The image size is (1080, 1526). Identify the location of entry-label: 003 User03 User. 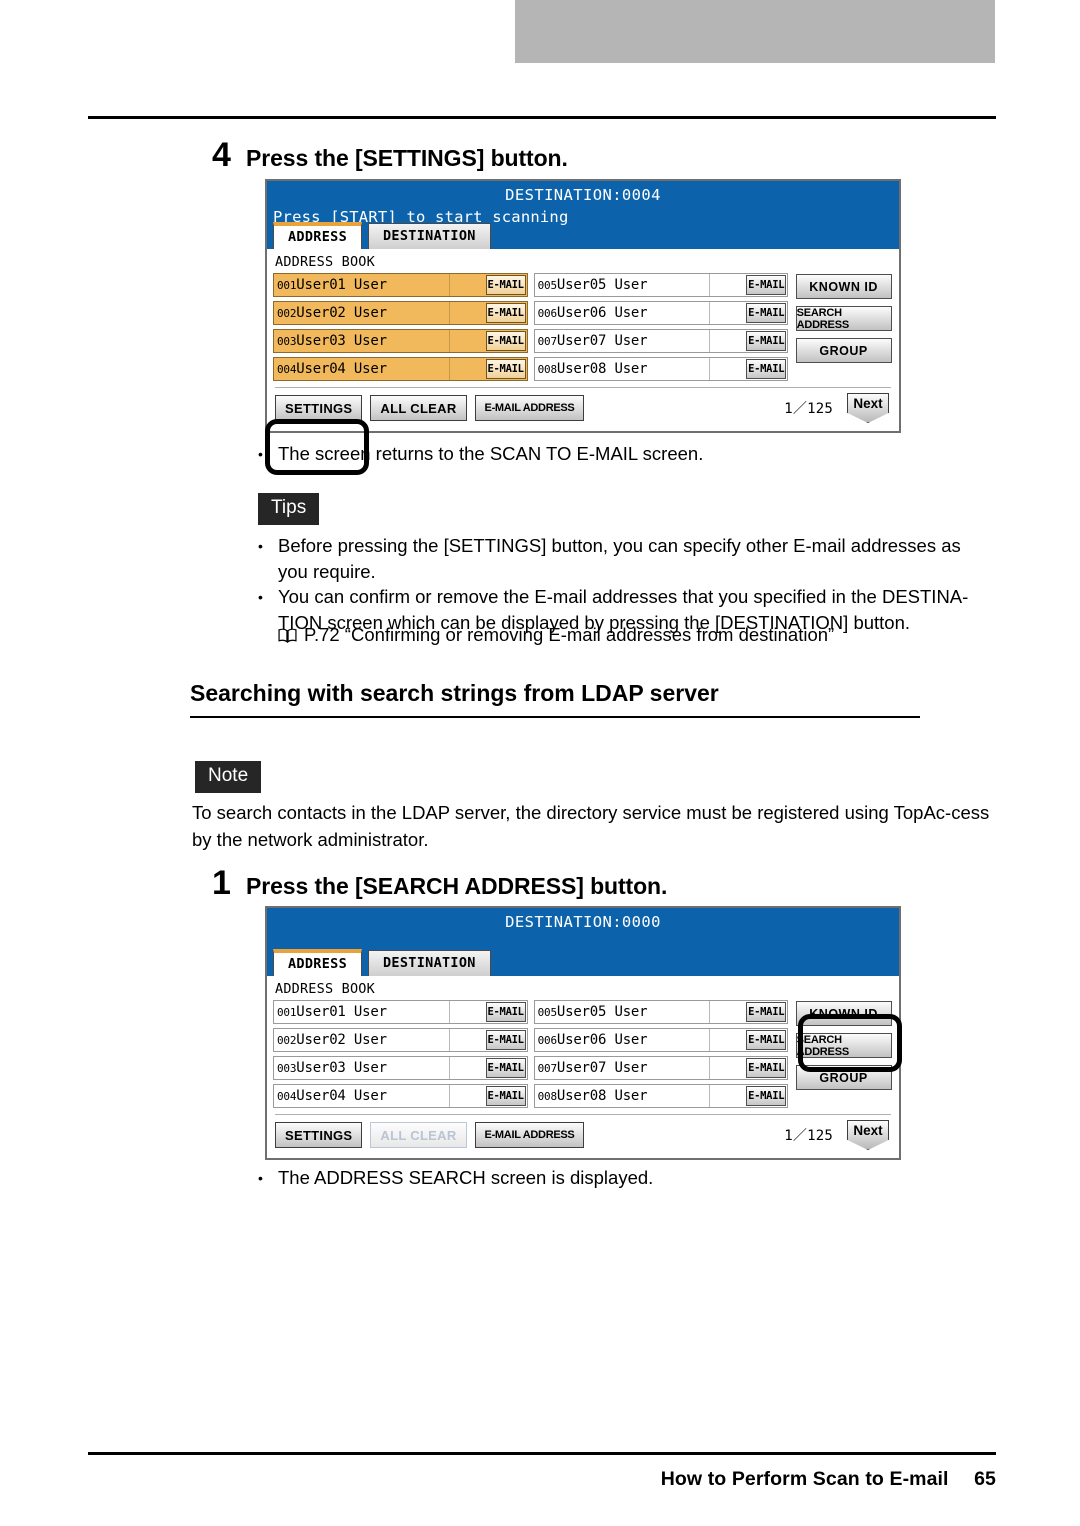
(332, 1068).